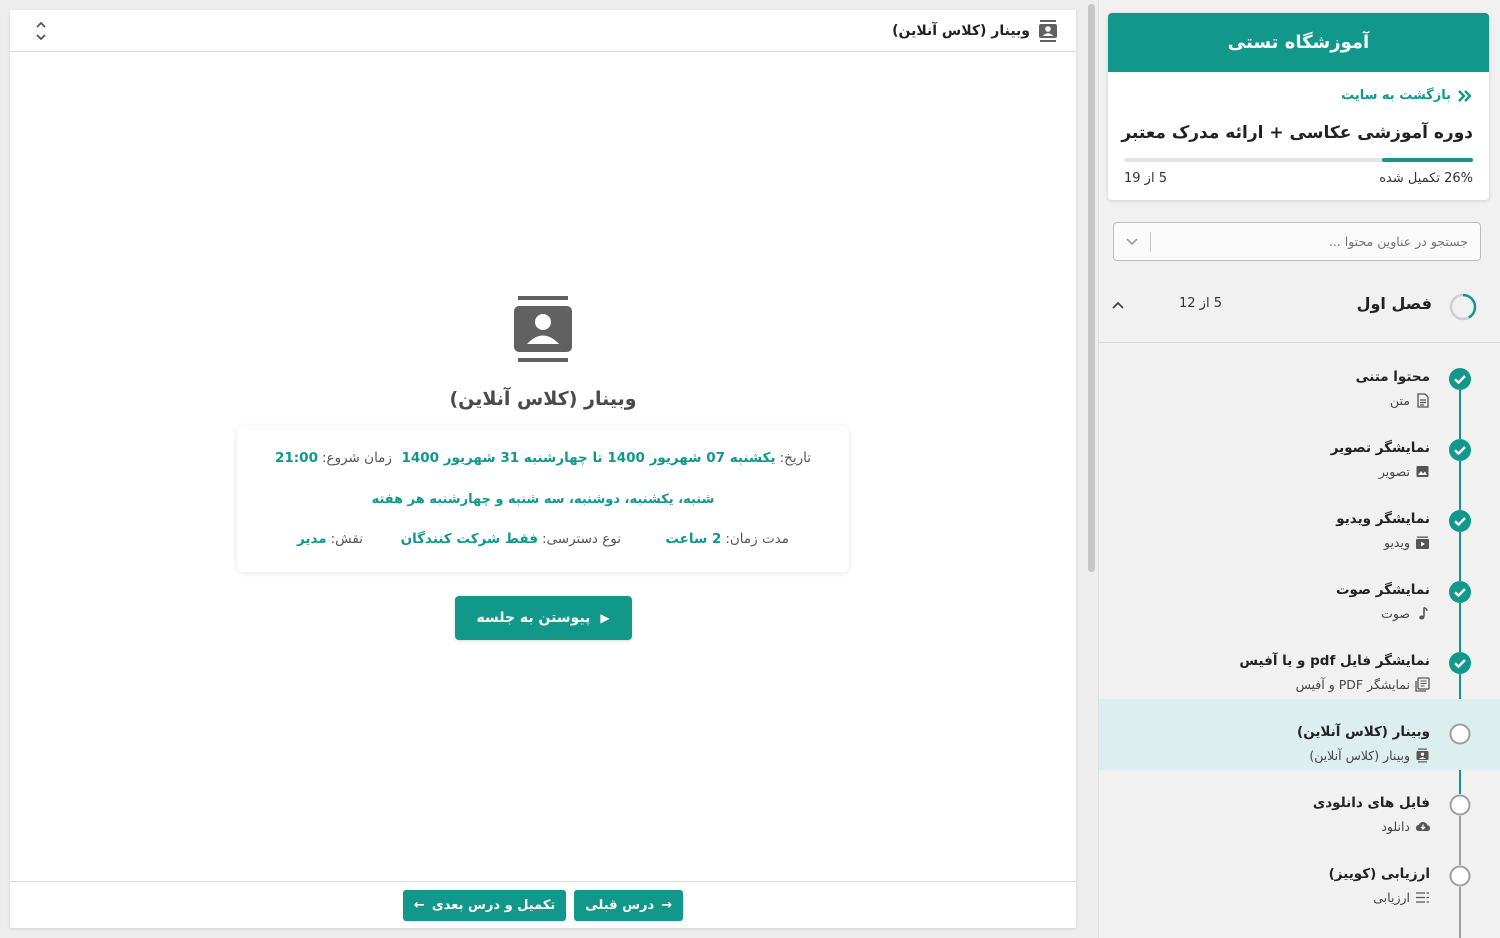 This screenshot has height=938, width=1500. I want to click on progress-count: 5 از 19, so click(1145, 178).